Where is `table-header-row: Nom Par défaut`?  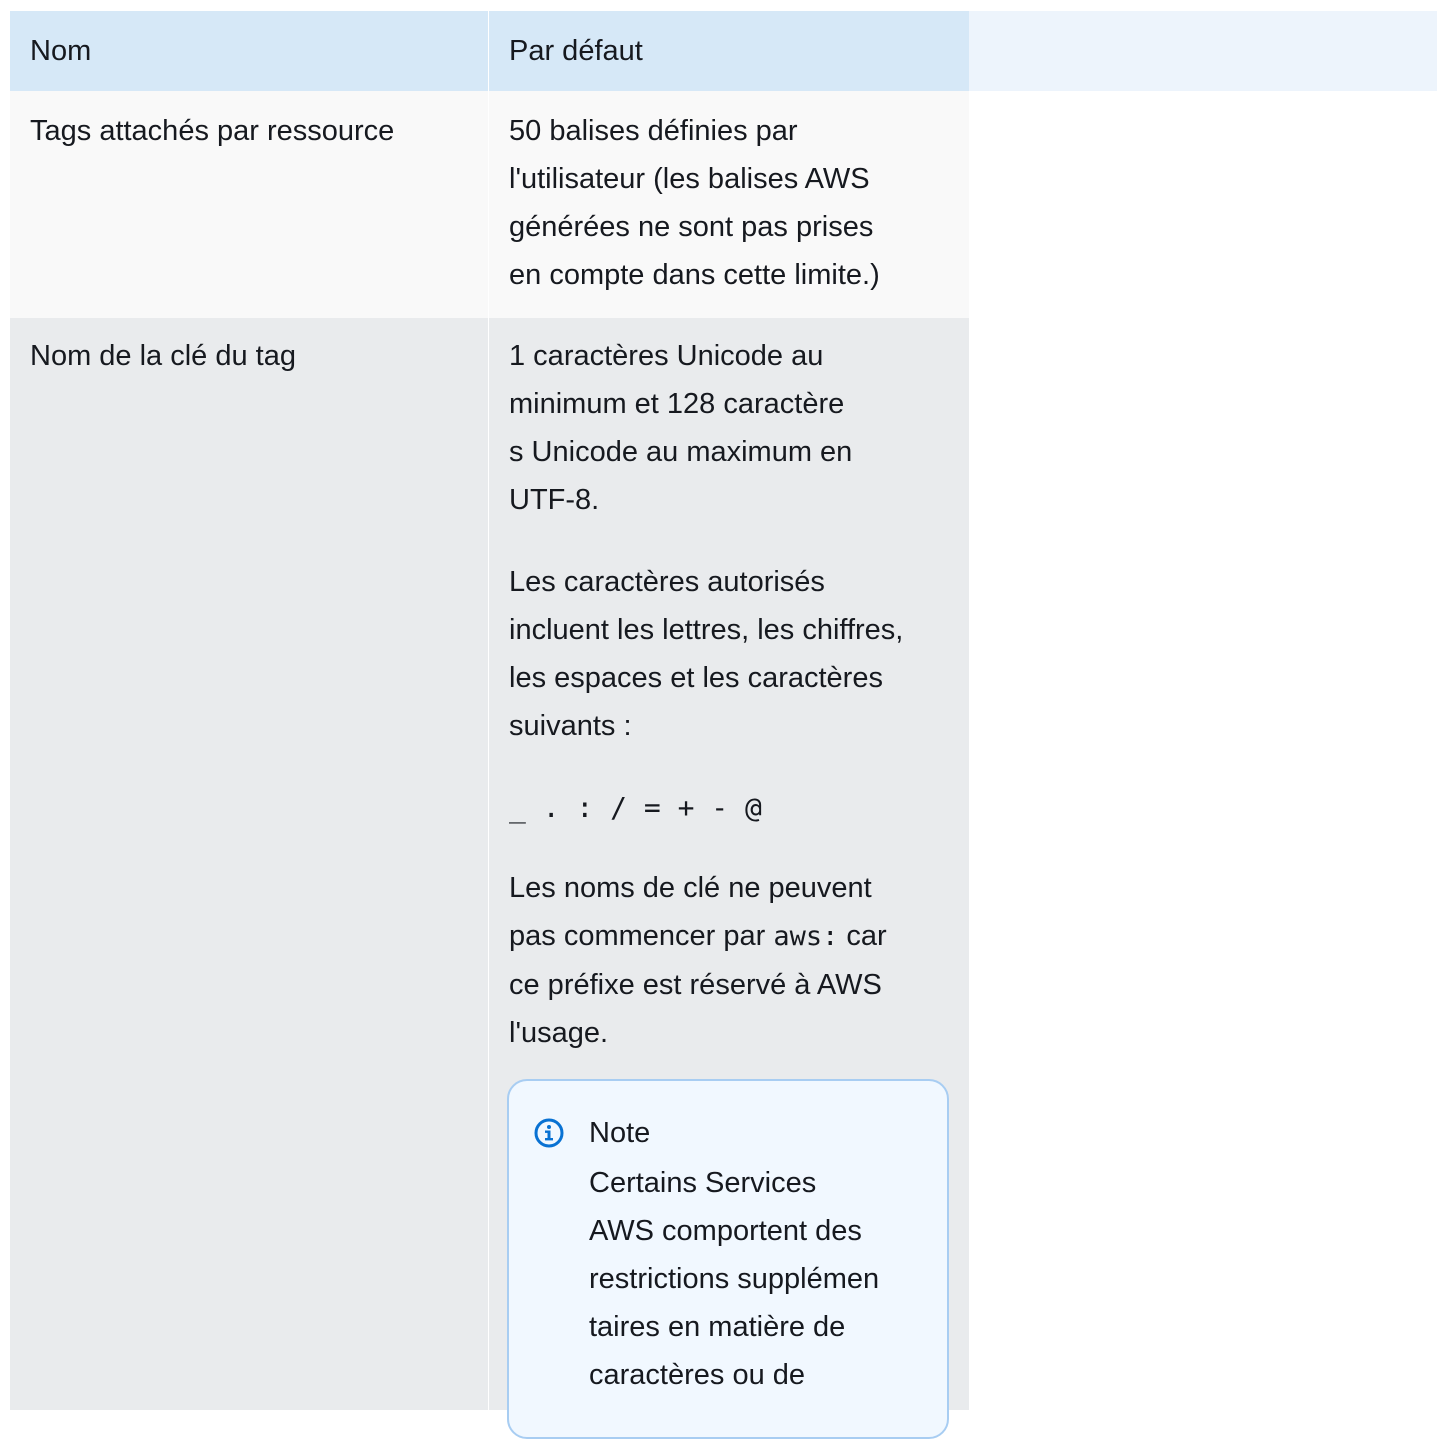
table-header-row: Nom Par défaut is located at coordinates (723, 51).